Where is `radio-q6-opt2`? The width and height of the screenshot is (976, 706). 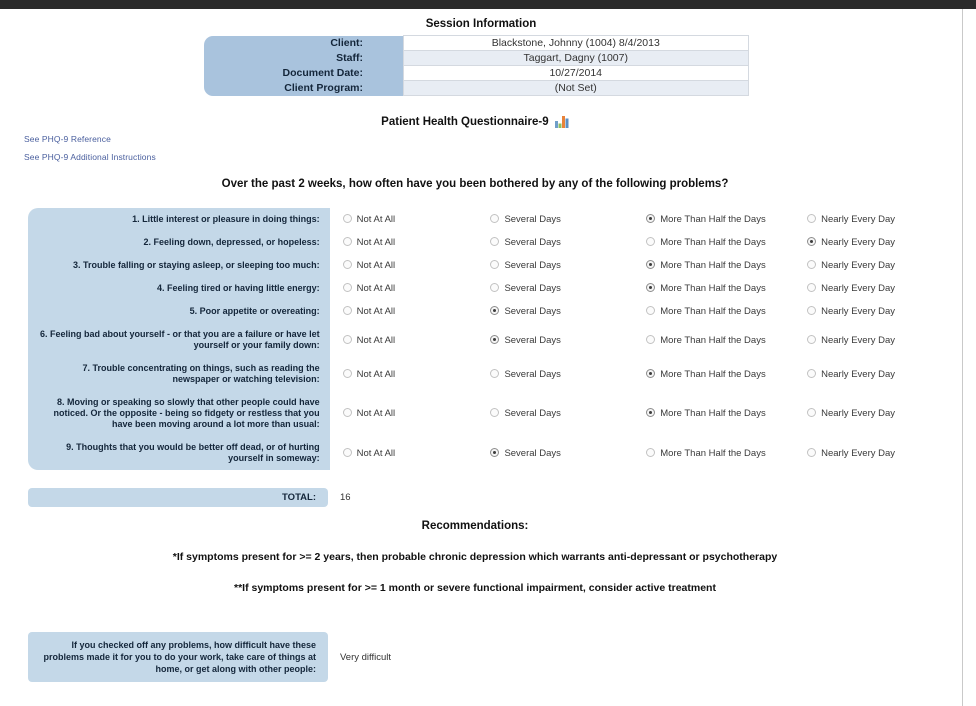 radio-q6-opt2 is located at coordinates (495, 339).